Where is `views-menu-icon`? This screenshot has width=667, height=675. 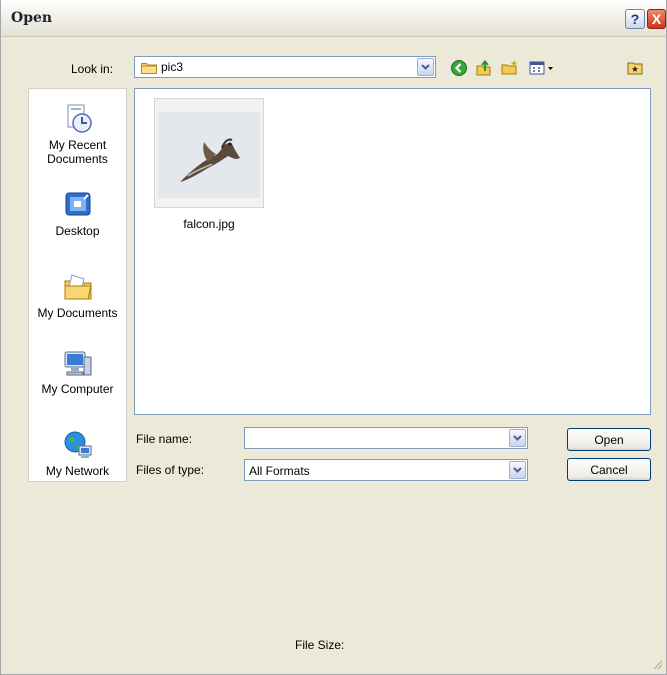
views-menu-icon is located at coordinates (541, 68).